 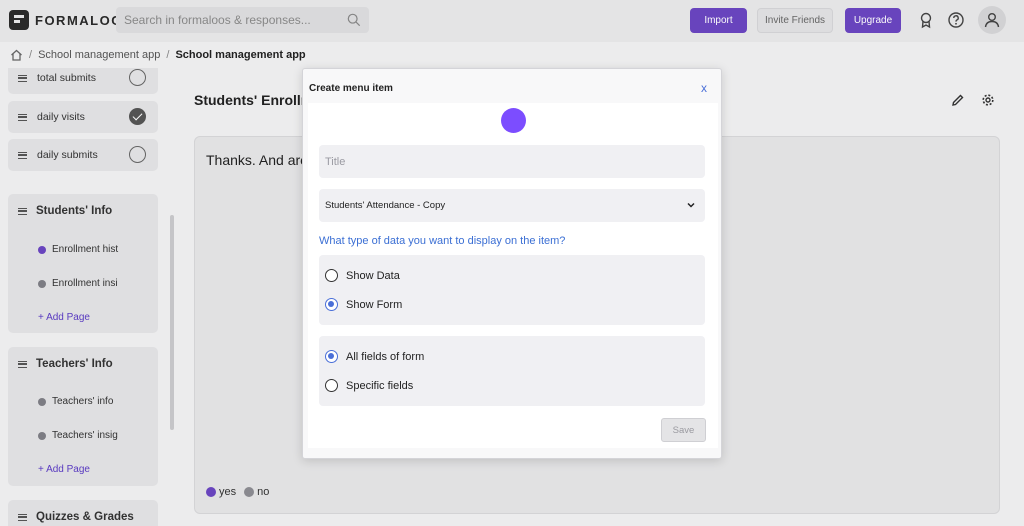 What do you see at coordinates (331, 385) in the screenshot?
I see `radio-specific-fields-control` at bounding box center [331, 385].